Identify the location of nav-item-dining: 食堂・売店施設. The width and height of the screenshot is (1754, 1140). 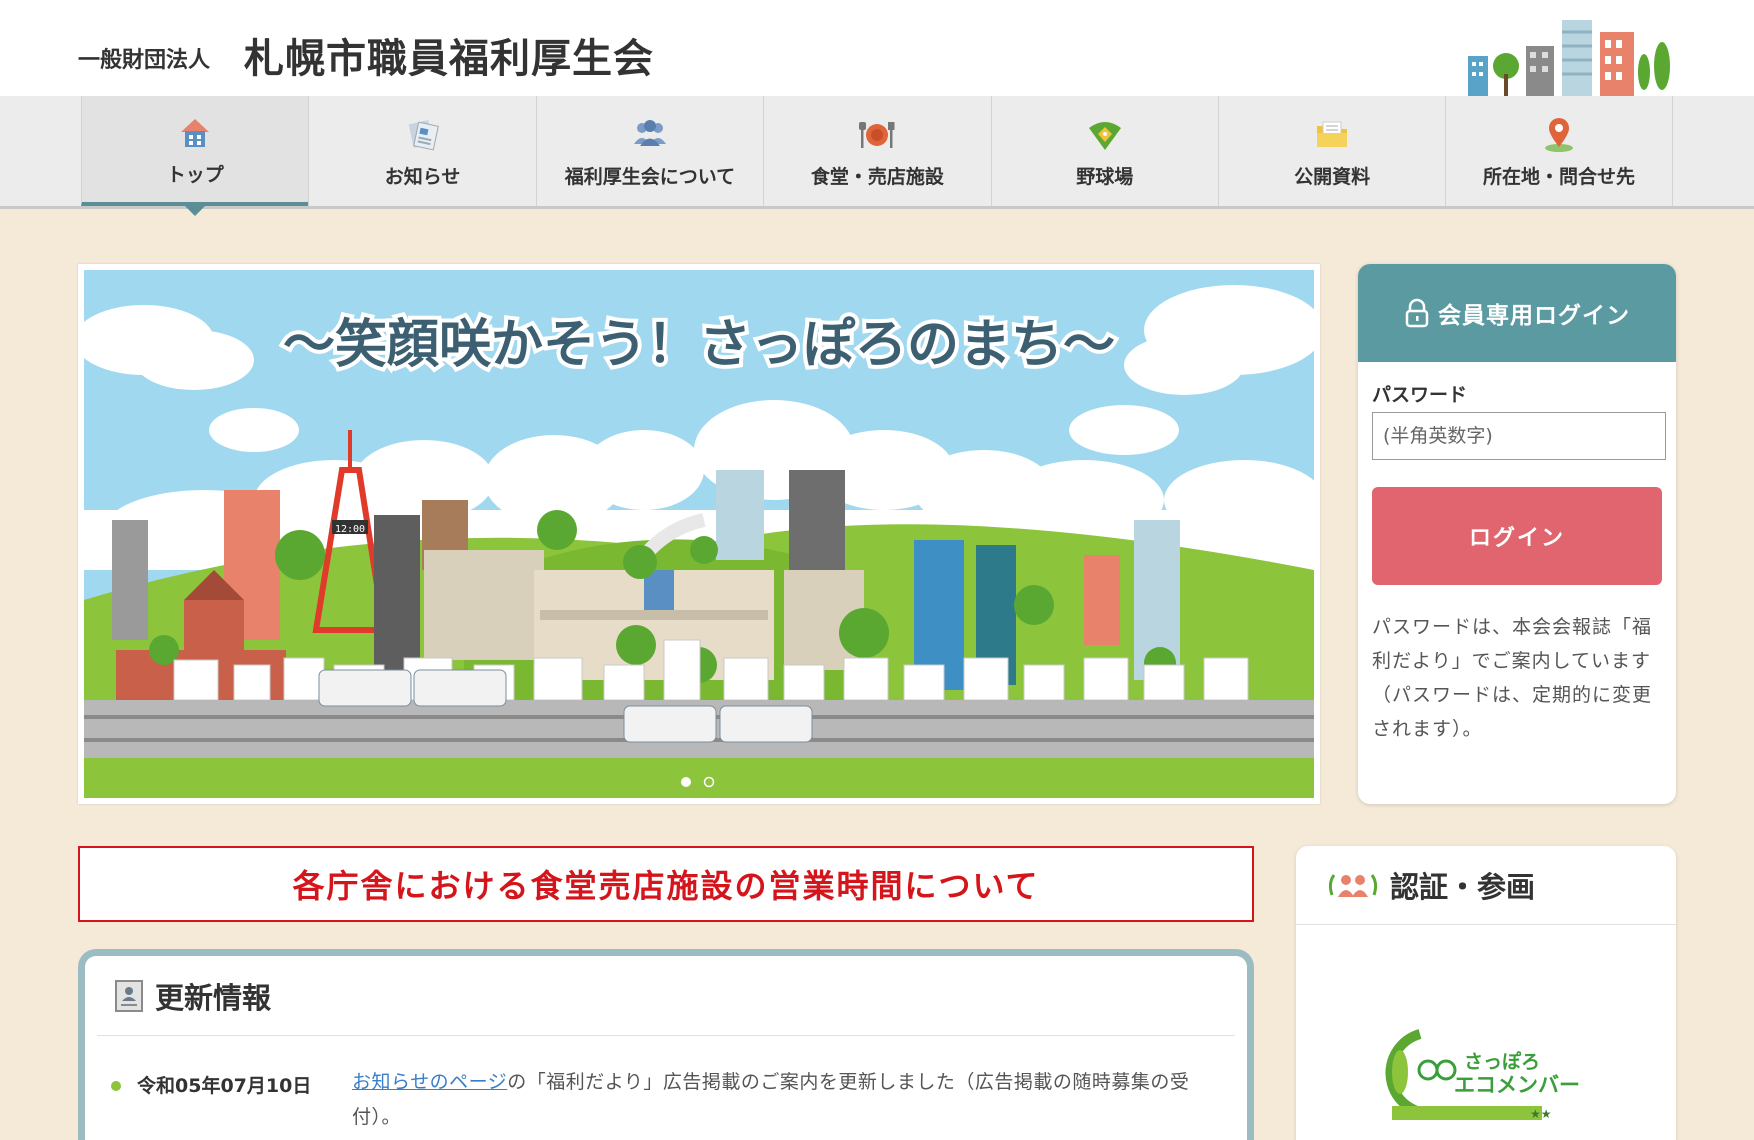
(876, 151).